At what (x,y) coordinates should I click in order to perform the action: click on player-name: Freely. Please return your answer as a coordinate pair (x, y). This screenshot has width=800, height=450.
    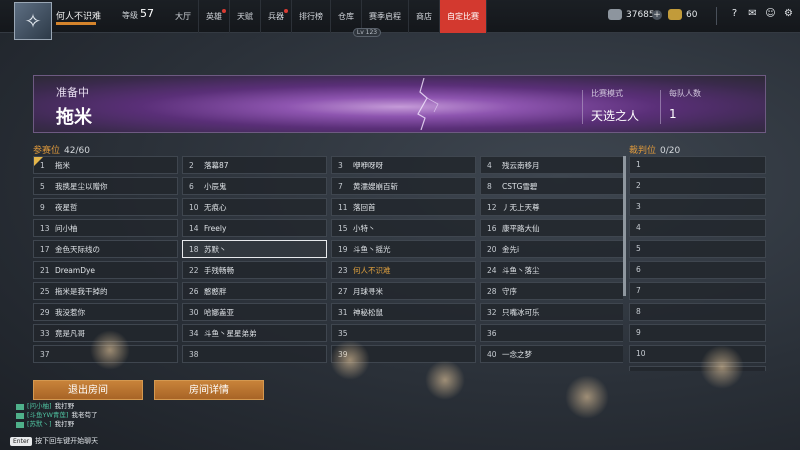
    Looking at the image, I should click on (215, 228).